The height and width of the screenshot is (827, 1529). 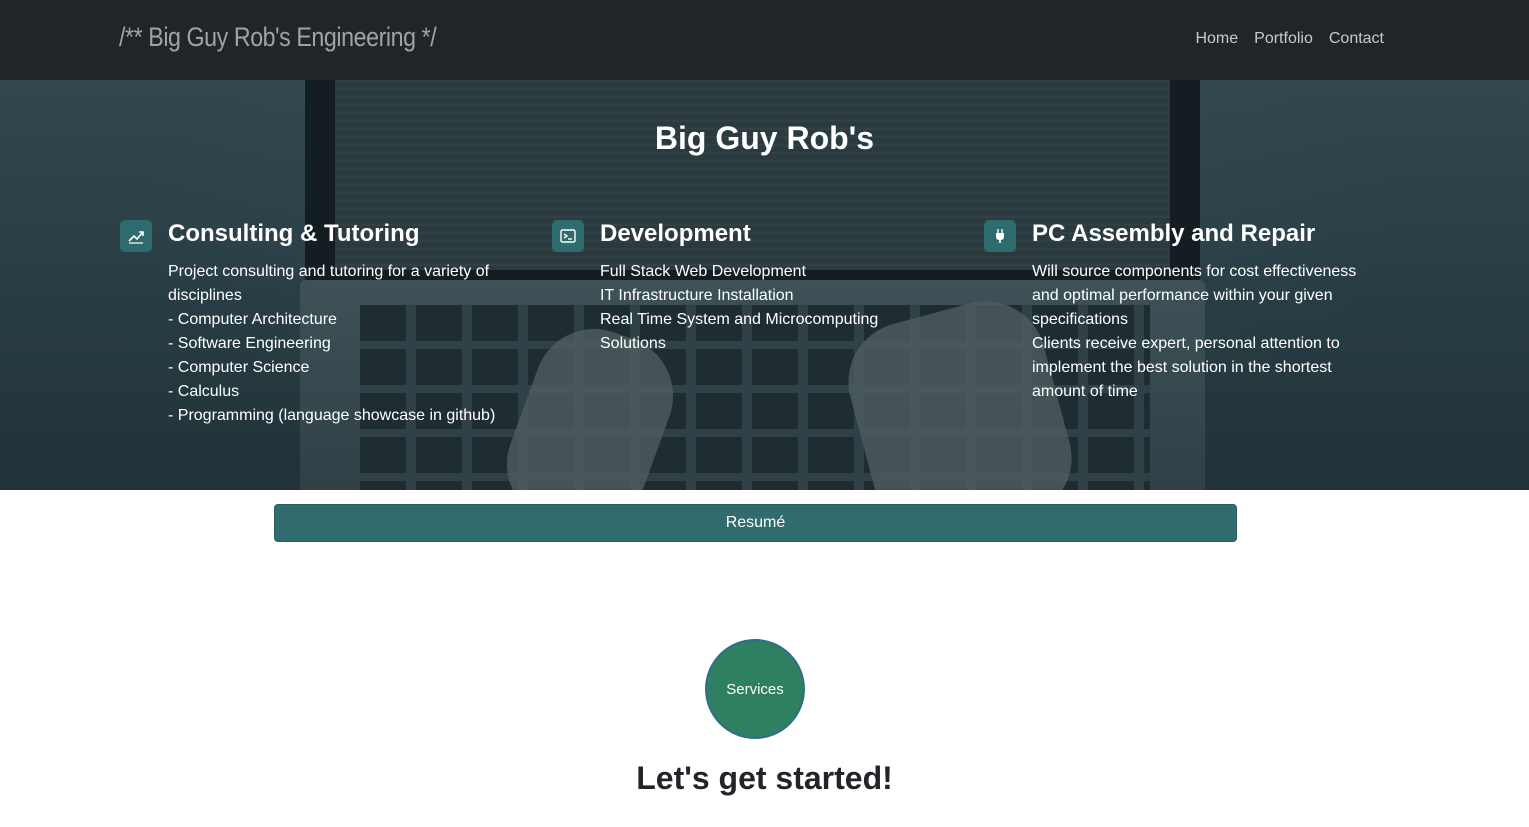 What do you see at coordinates (764, 778) in the screenshot?
I see `cta-heading: Let's get started!` at bounding box center [764, 778].